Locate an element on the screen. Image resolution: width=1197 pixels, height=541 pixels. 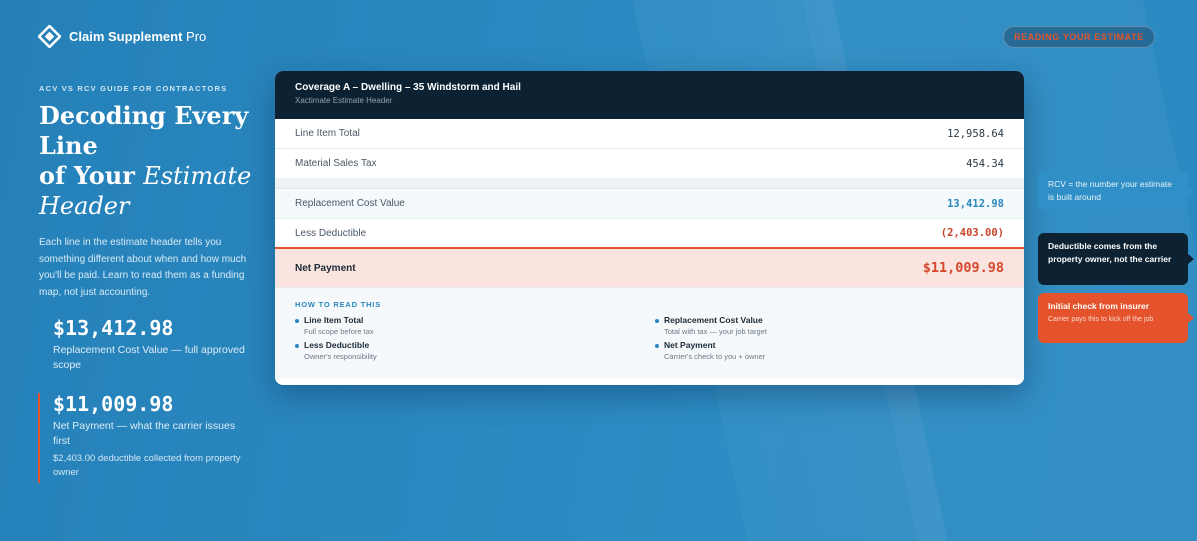
item-name: Line Item Total is located at coordinates (334, 320).